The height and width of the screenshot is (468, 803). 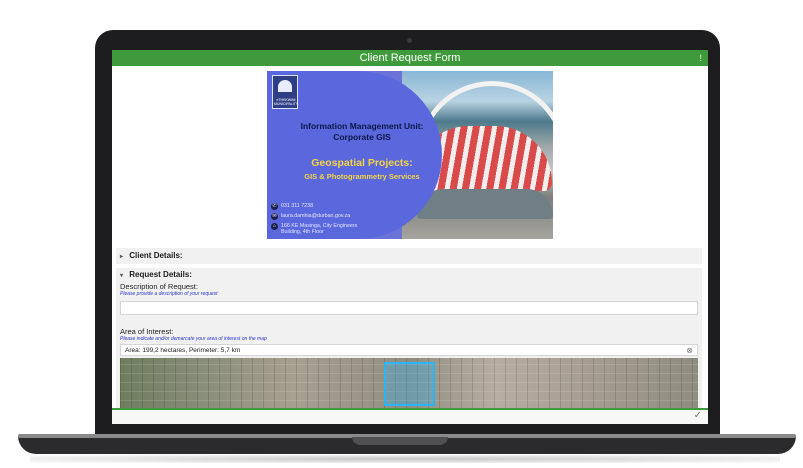 I want to click on description-label: Description of Request:, so click(x=159, y=286).